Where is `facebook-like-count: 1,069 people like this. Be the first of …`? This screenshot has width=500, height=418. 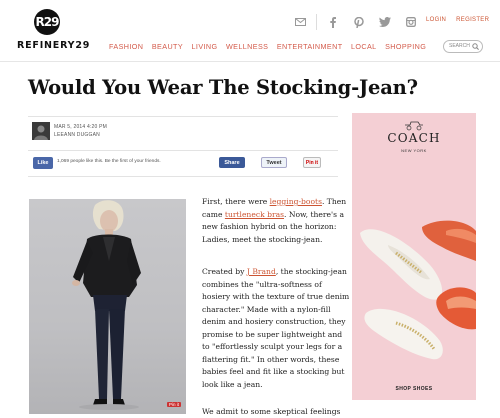
facebook-like-count: 1,069 people like this. Be the first of … is located at coordinates (109, 161).